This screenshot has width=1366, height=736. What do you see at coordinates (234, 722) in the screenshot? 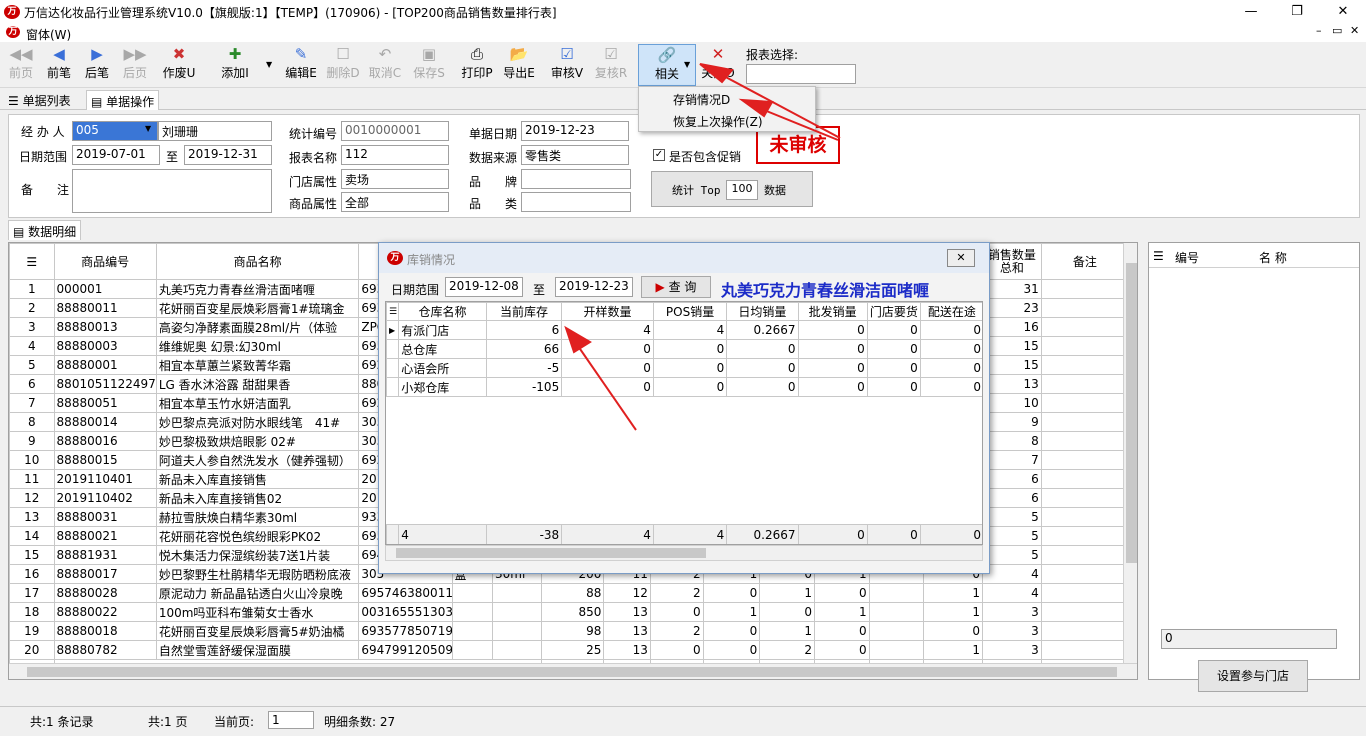
I see `status-current-page-label: 当前页:` at bounding box center [234, 722].